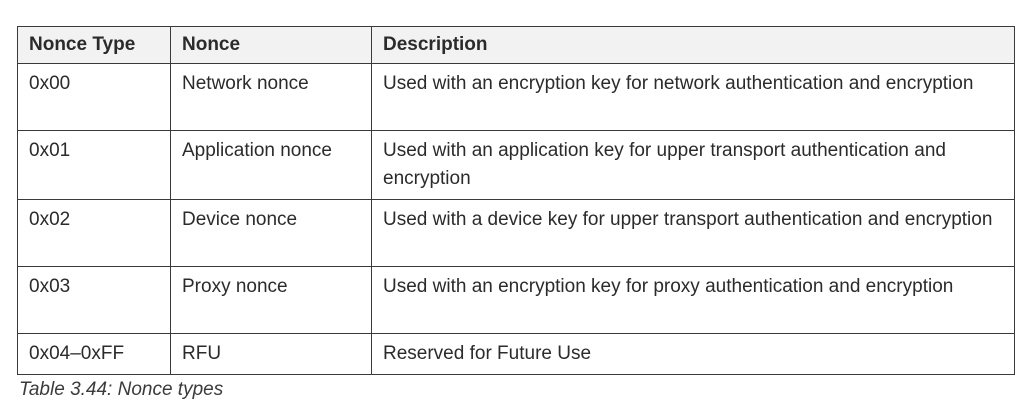  I want to click on cell-nonce-type: 0x04–0xFF, so click(94, 354).